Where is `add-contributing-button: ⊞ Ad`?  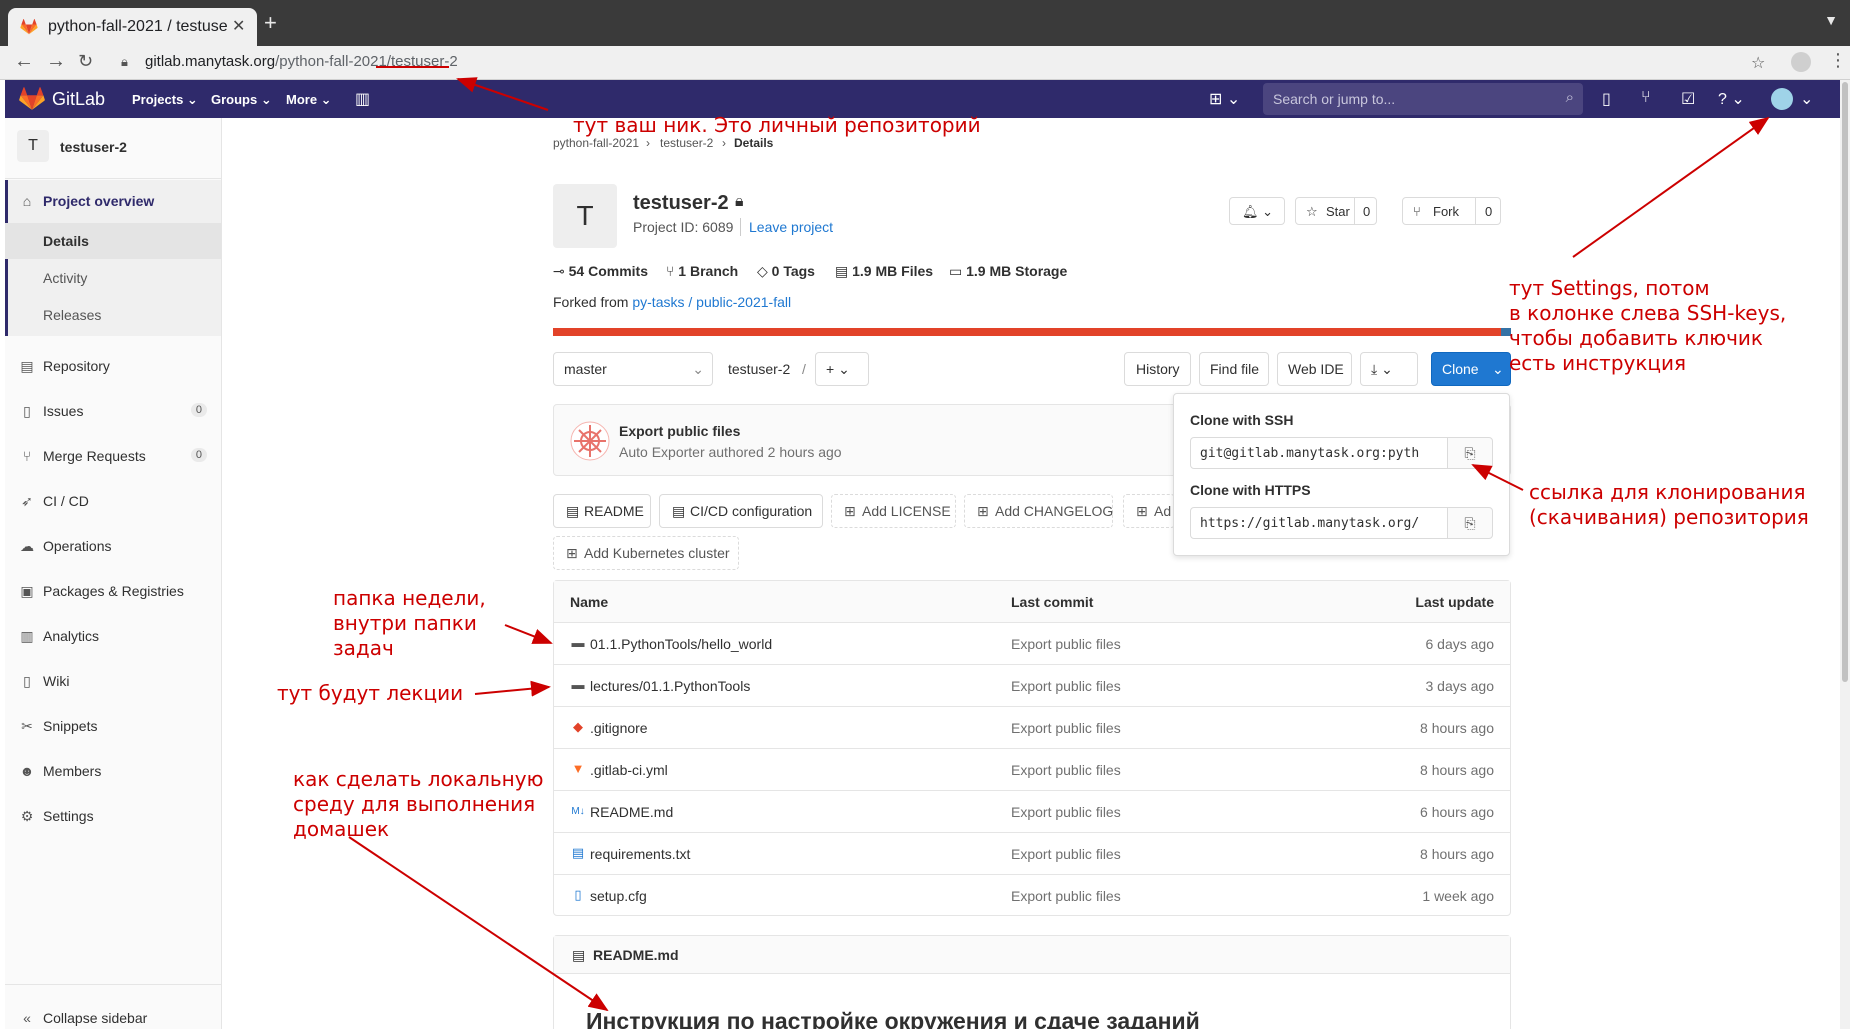 add-contributing-button: ⊞ Ad is located at coordinates (1149, 511).